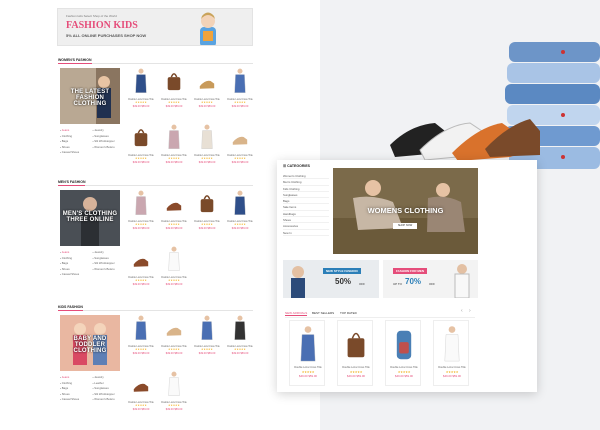 The image size is (600, 430). What do you see at coordinates (343, 281) in the screenshot?
I see `promo-left-value: 50%` at bounding box center [343, 281].